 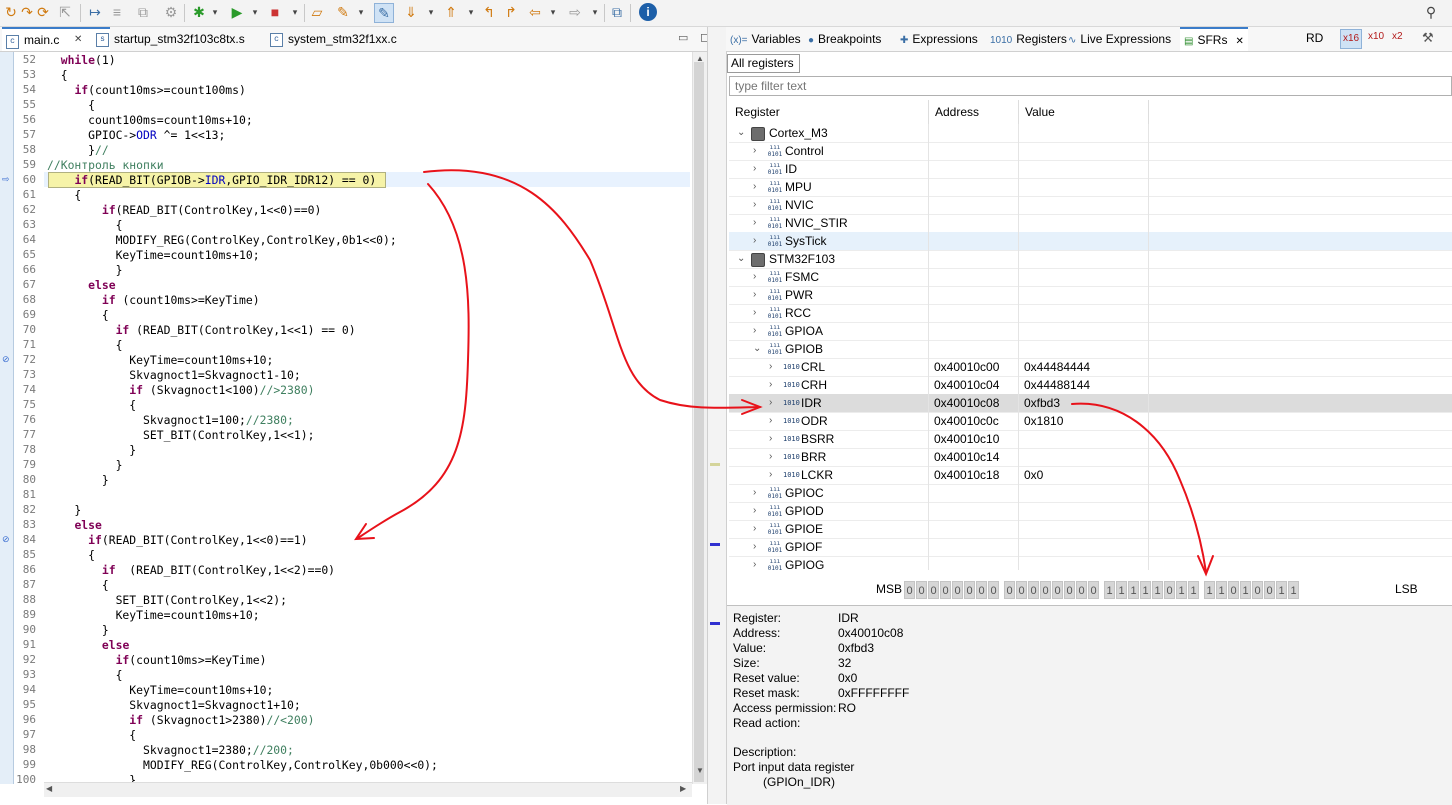 I want to click on scroll-down-icon: ▼, so click(x=700, y=770).